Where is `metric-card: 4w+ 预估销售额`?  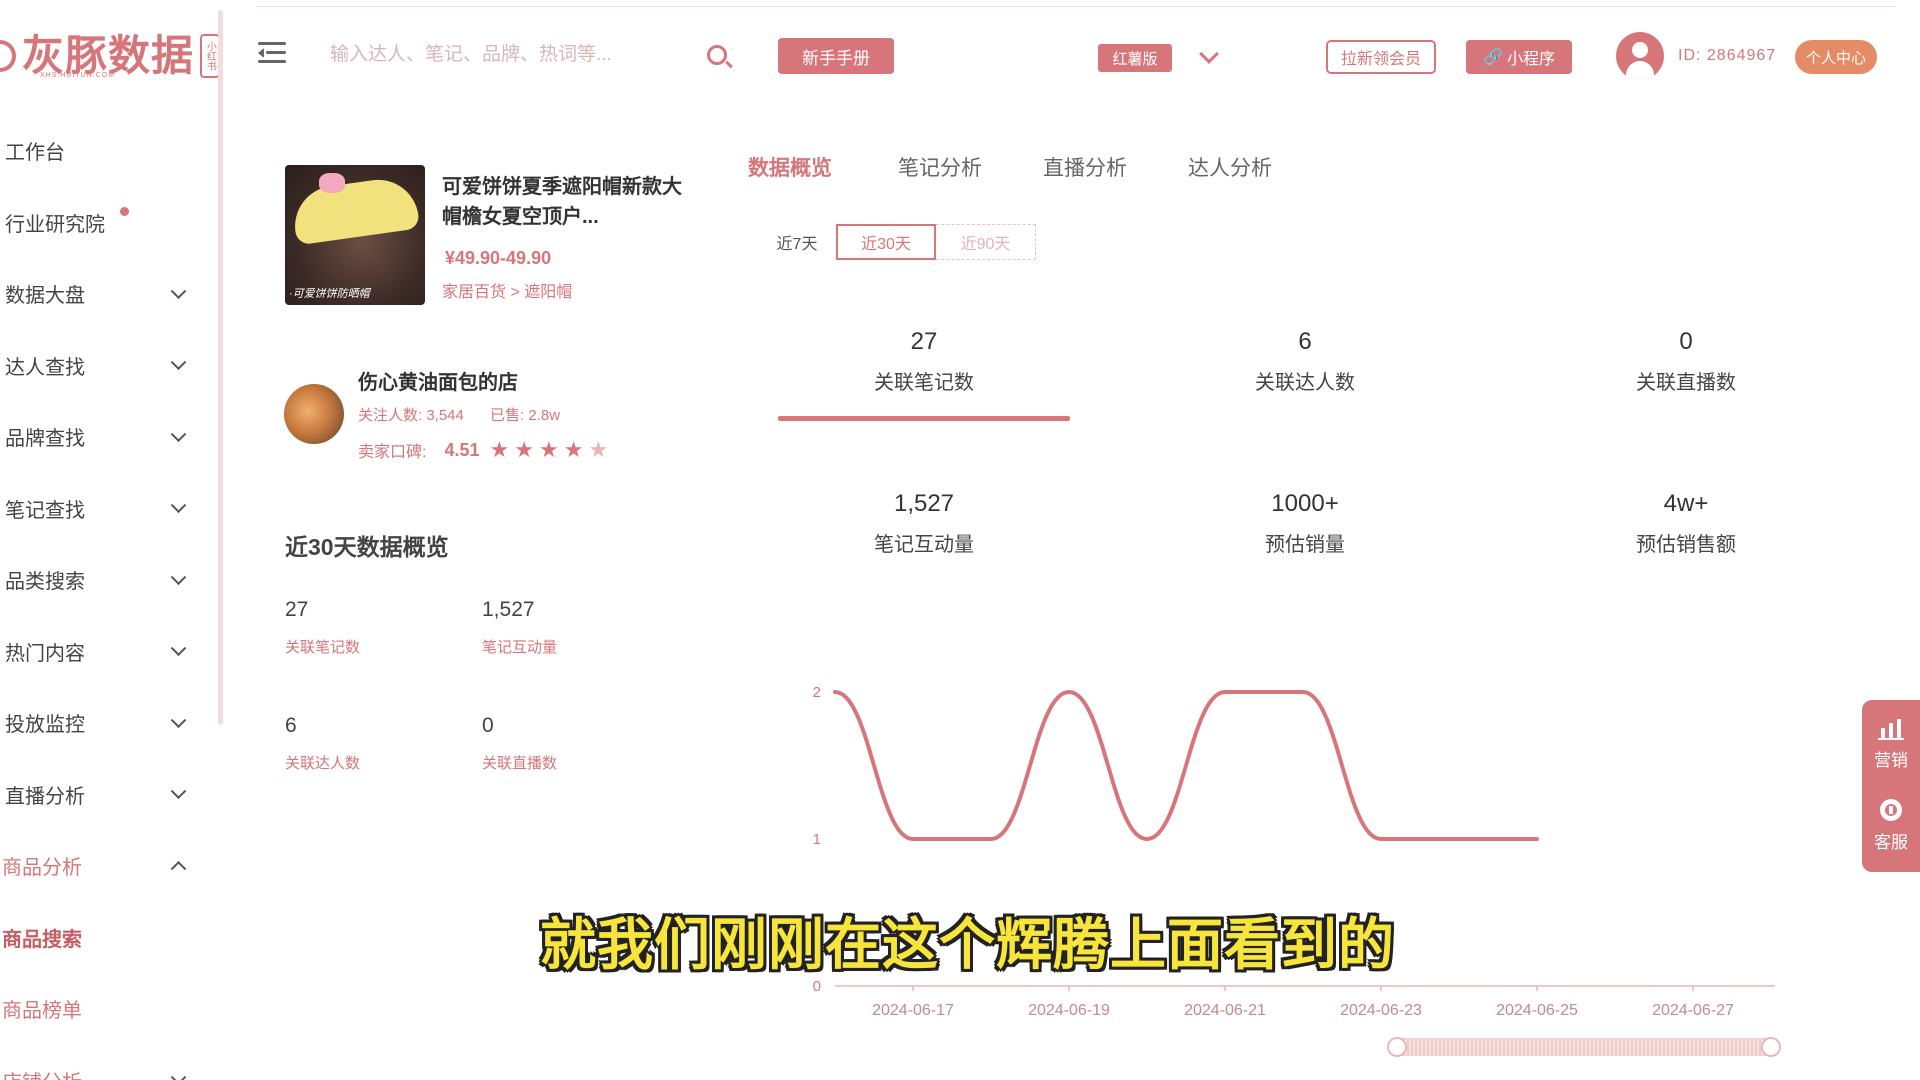 metric-card: 4w+ 预估销售额 is located at coordinates (1686, 523).